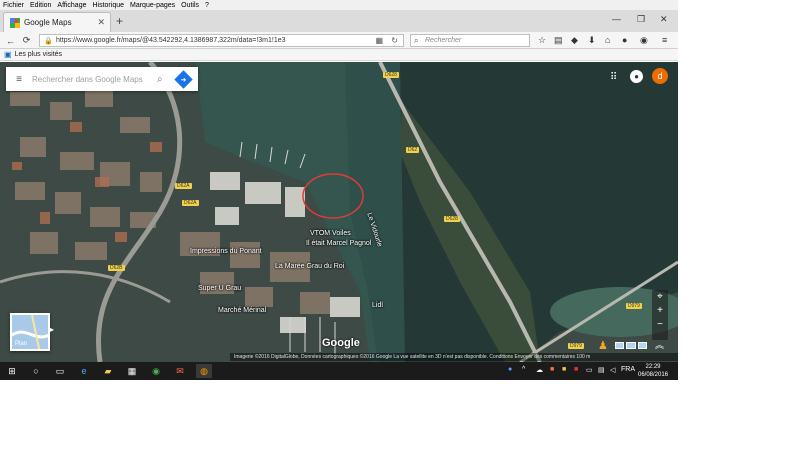 This screenshot has width=800, height=455. What do you see at coordinates (470, 40) in the screenshot?
I see `search-input: ⌕ Rechercher` at bounding box center [470, 40].